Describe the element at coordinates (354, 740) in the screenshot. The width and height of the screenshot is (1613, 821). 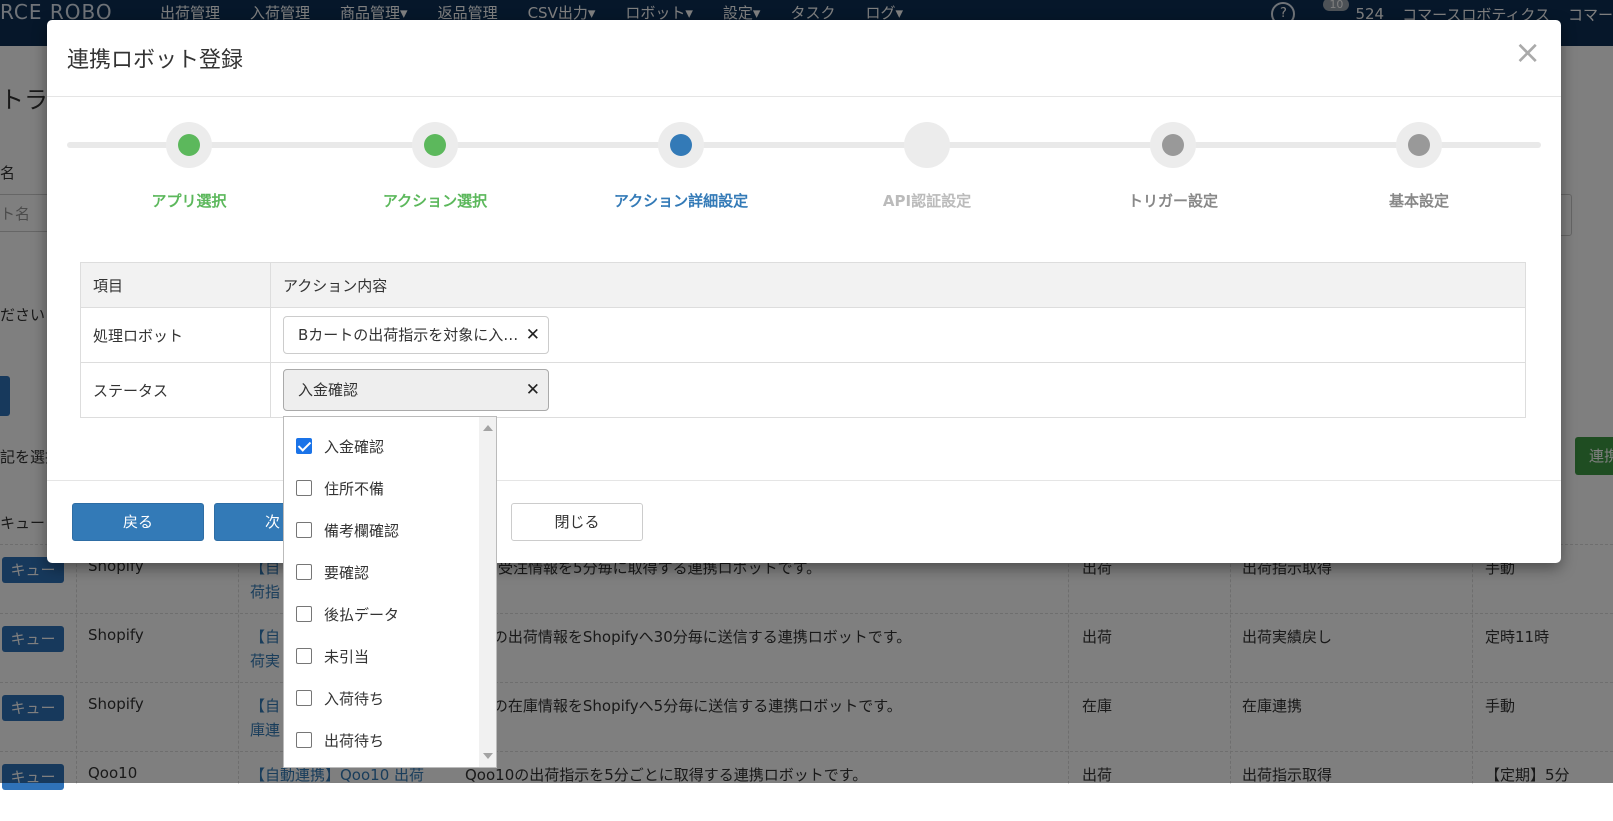
I see `option-label: 出荷待ち` at that location.